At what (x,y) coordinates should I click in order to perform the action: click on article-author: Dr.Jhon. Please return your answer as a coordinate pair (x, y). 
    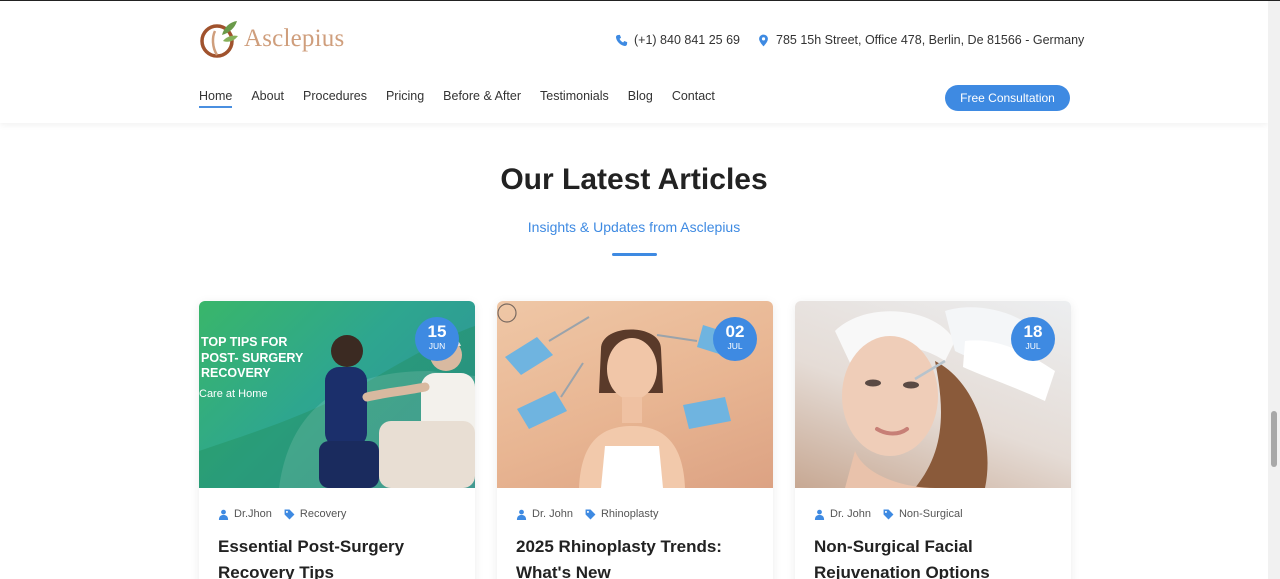
    Looking at the image, I should click on (253, 514).